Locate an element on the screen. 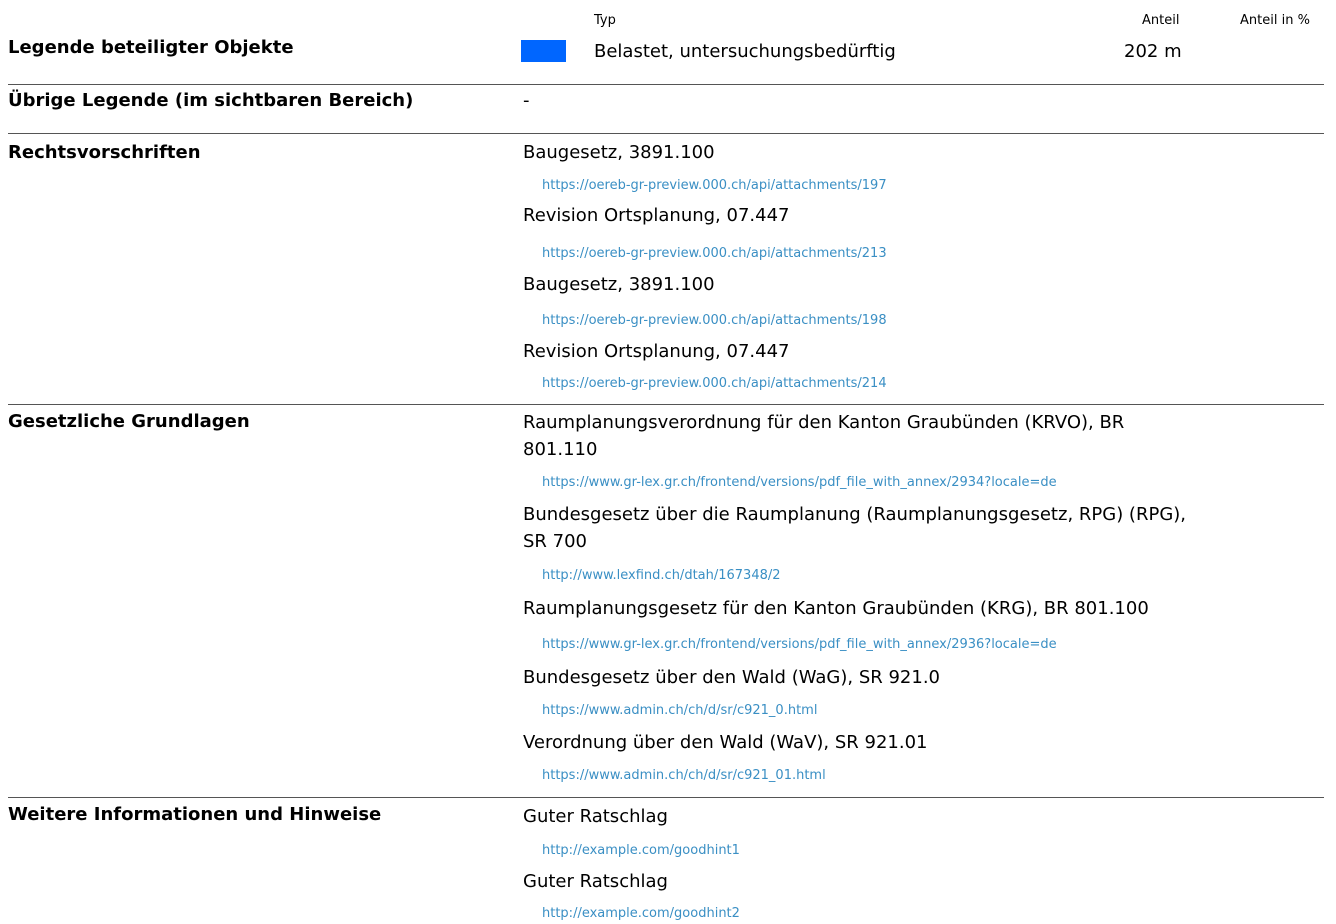  grundlagen-title: Gesetzliche Grundlagen is located at coordinates (129, 421).